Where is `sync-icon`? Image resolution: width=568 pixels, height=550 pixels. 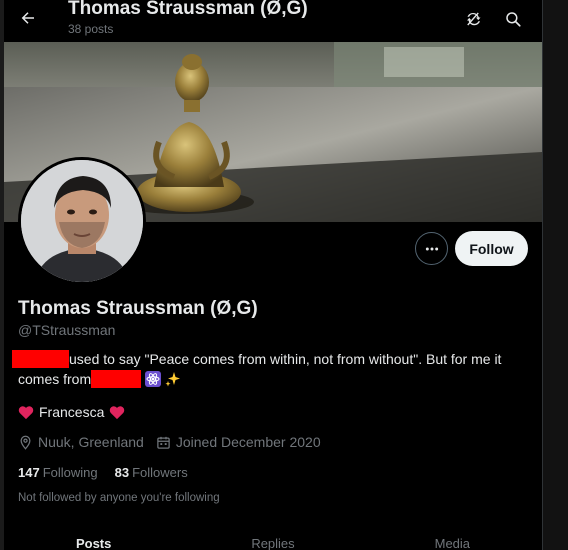
sync-icon is located at coordinates (474, 19).